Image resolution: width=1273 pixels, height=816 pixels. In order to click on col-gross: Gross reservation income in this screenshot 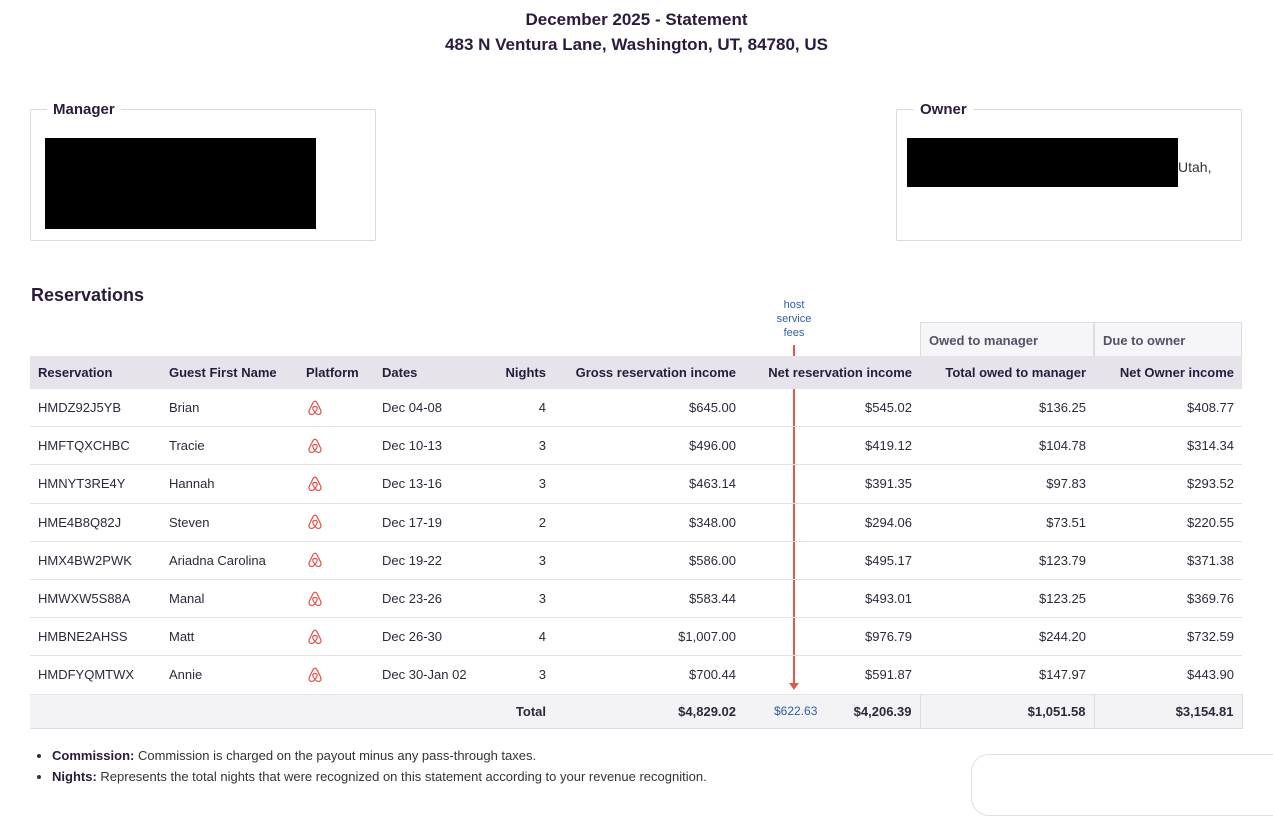, I will do `click(649, 372)`.